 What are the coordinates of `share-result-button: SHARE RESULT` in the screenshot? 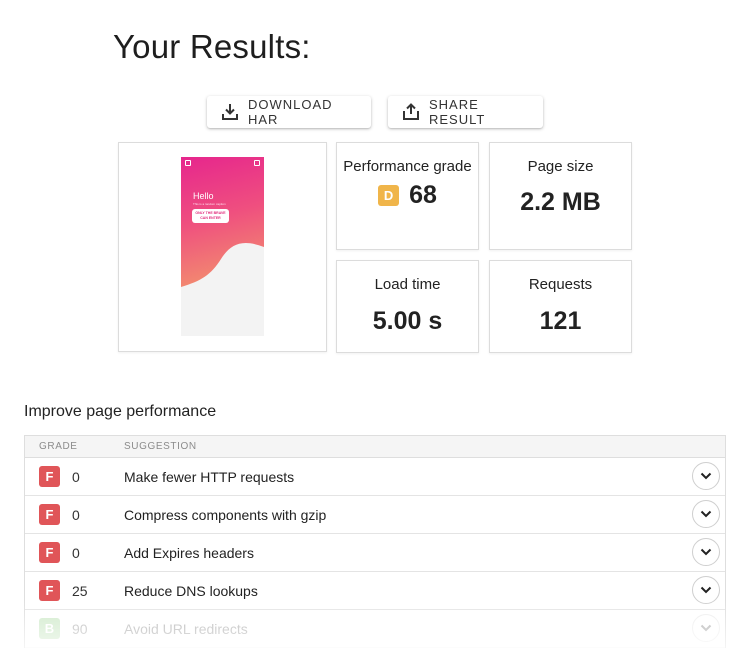 It's located at (465, 112).